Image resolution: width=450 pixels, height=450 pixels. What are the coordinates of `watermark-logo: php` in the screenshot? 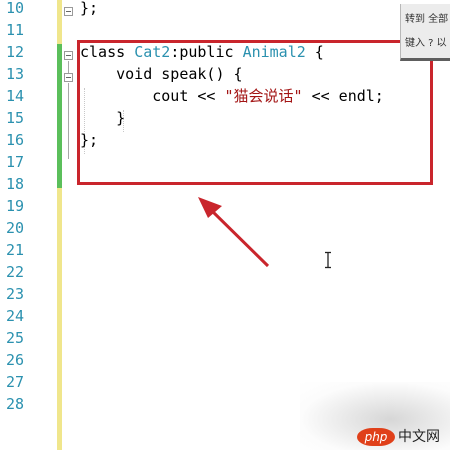 It's located at (376, 437).